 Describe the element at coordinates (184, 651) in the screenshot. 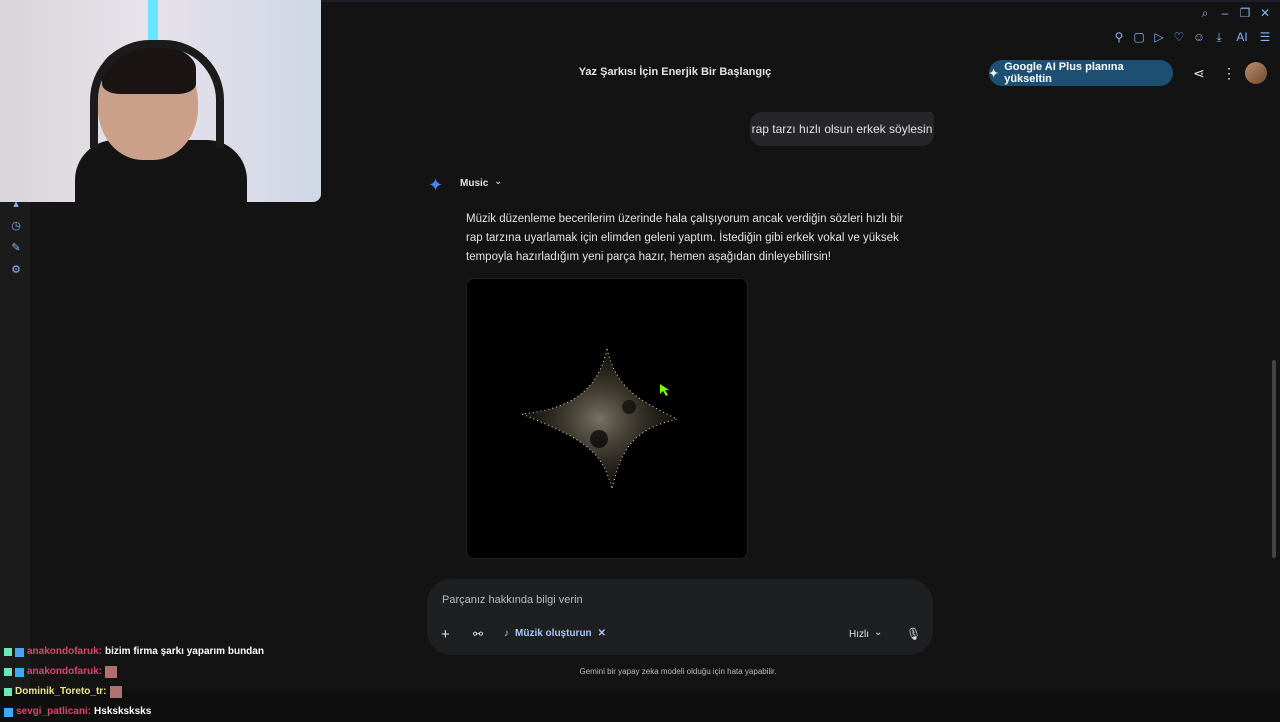

I see `chat-message: bizim firma şarkı yaparım bundan` at that location.